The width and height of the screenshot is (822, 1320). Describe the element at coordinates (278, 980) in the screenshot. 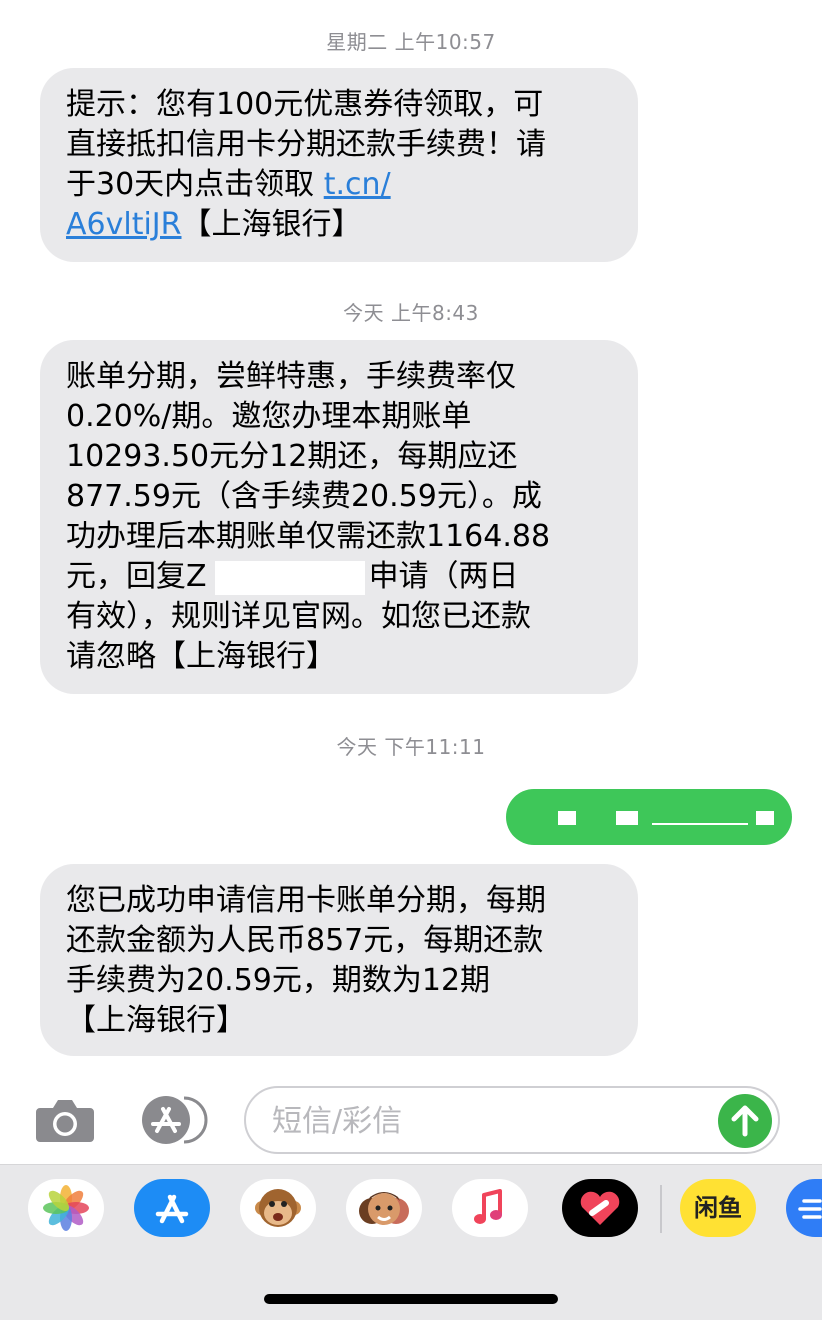

I see `message-line: 手续费为20.59元，期数为12期` at that location.